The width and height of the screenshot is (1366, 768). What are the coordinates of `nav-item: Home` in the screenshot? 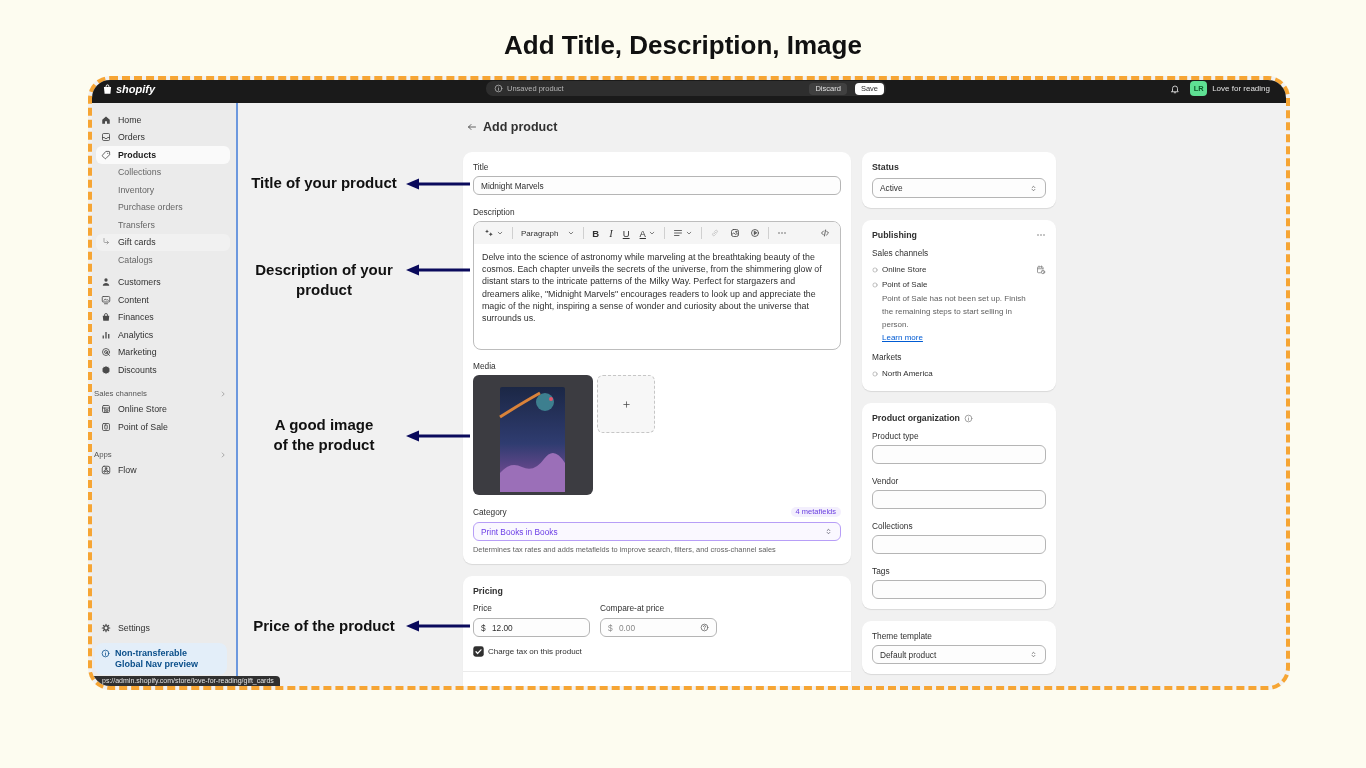 It's located at (163, 120).